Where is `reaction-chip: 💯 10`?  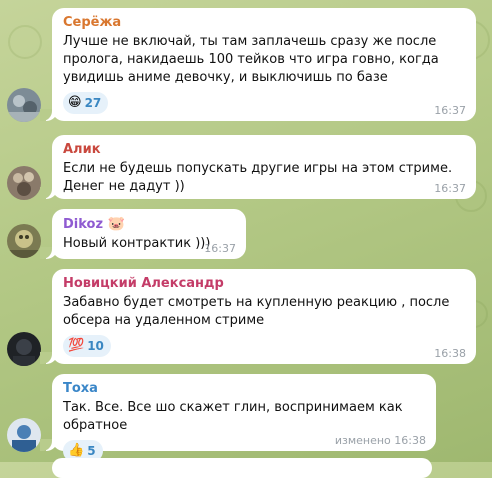
reaction-chip: 💯 10 is located at coordinates (87, 346).